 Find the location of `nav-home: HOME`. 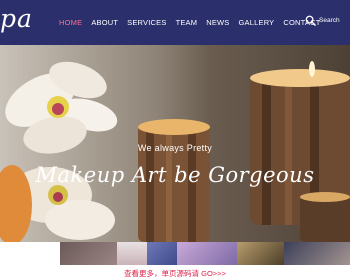

nav-home: HOME is located at coordinates (70, 22).